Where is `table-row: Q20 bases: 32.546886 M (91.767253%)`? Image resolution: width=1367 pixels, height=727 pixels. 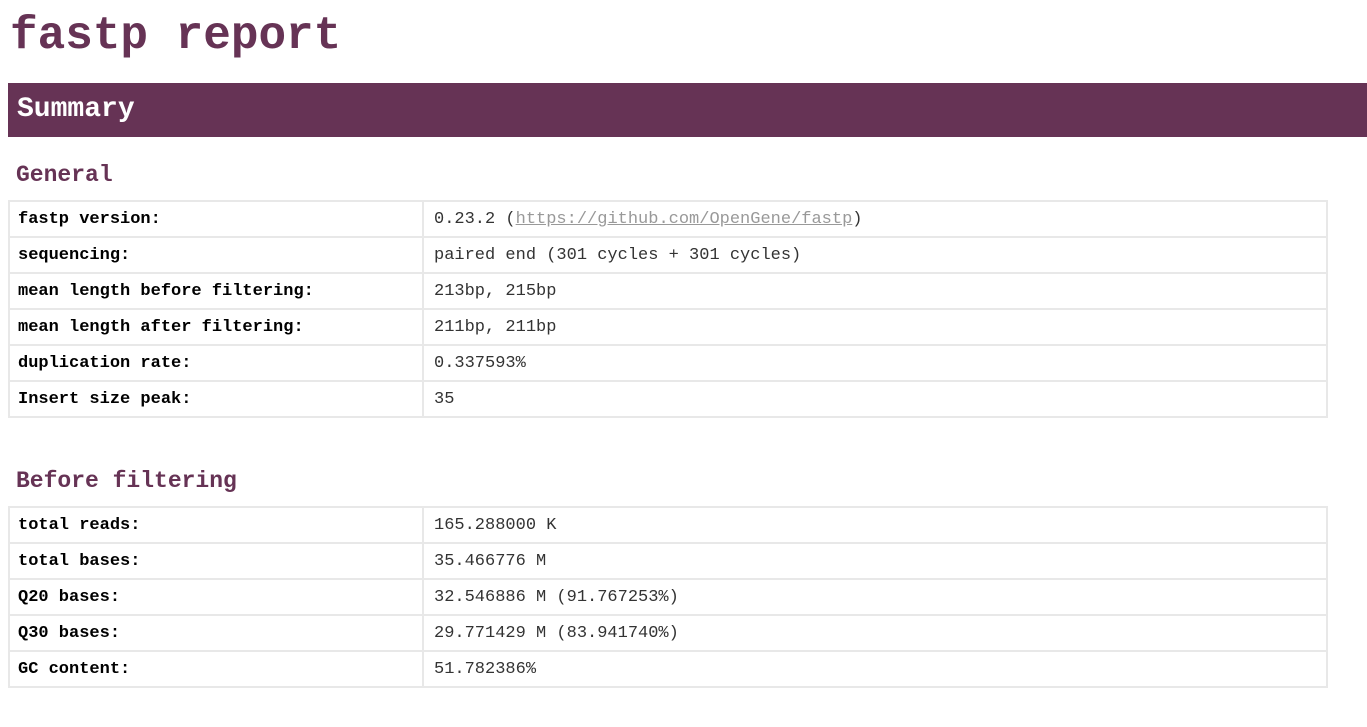 table-row: Q20 bases: 32.546886 M (91.767253%) is located at coordinates (668, 597).